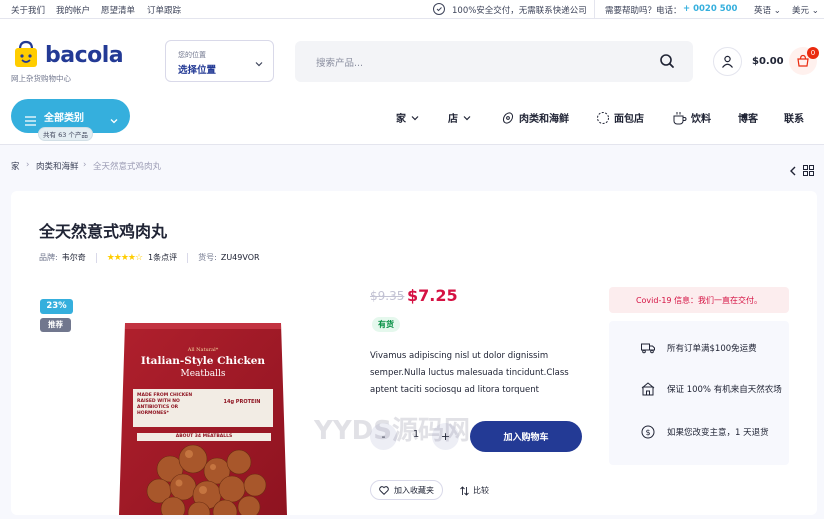 The width and height of the screenshot is (824, 519). What do you see at coordinates (219, 61) in the screenshot?
I see `location-selector: 您的位置 选择位置` at bounding box center [219, 61].